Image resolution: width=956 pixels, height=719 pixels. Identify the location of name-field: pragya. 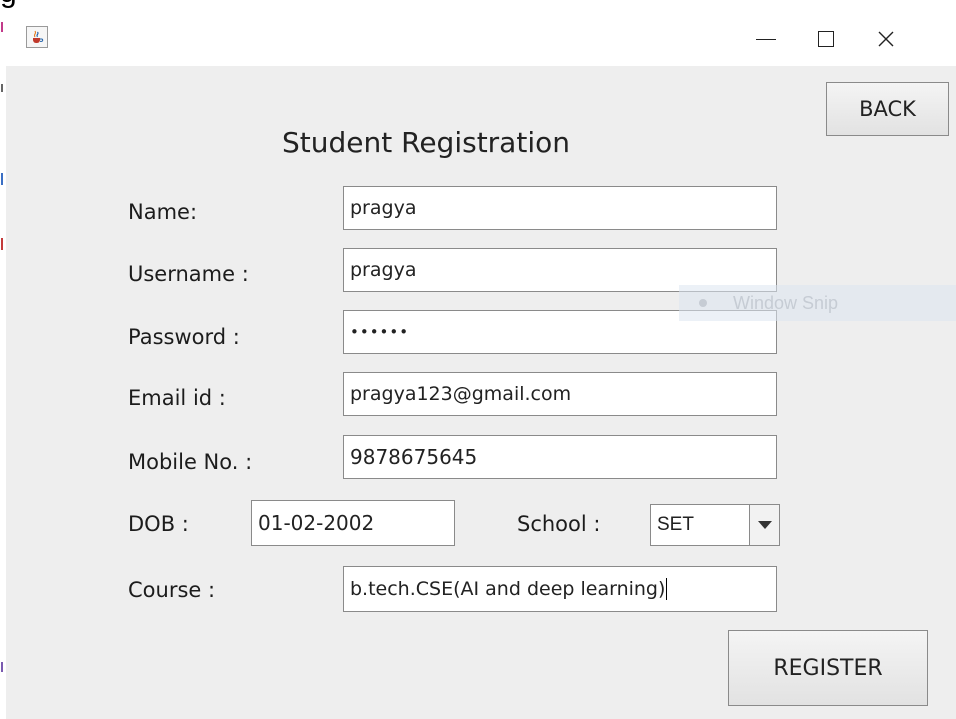
(560, 208).